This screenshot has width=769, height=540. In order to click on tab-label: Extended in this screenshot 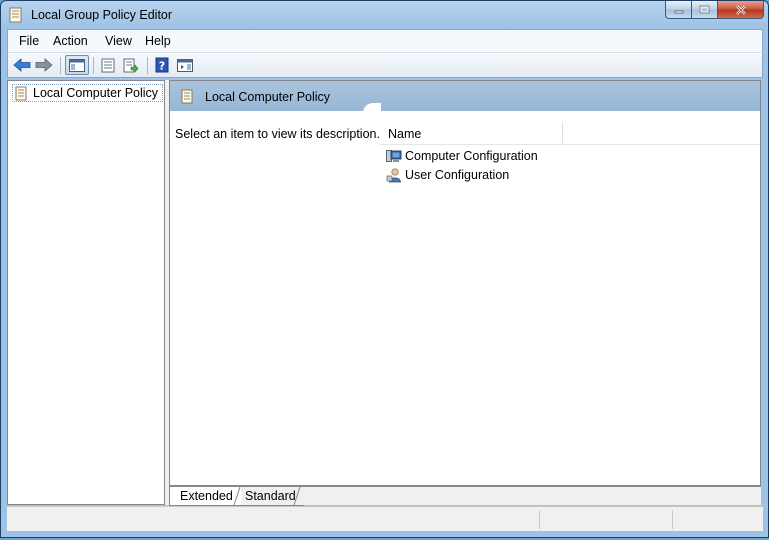, I will do `click(206, 496)`.